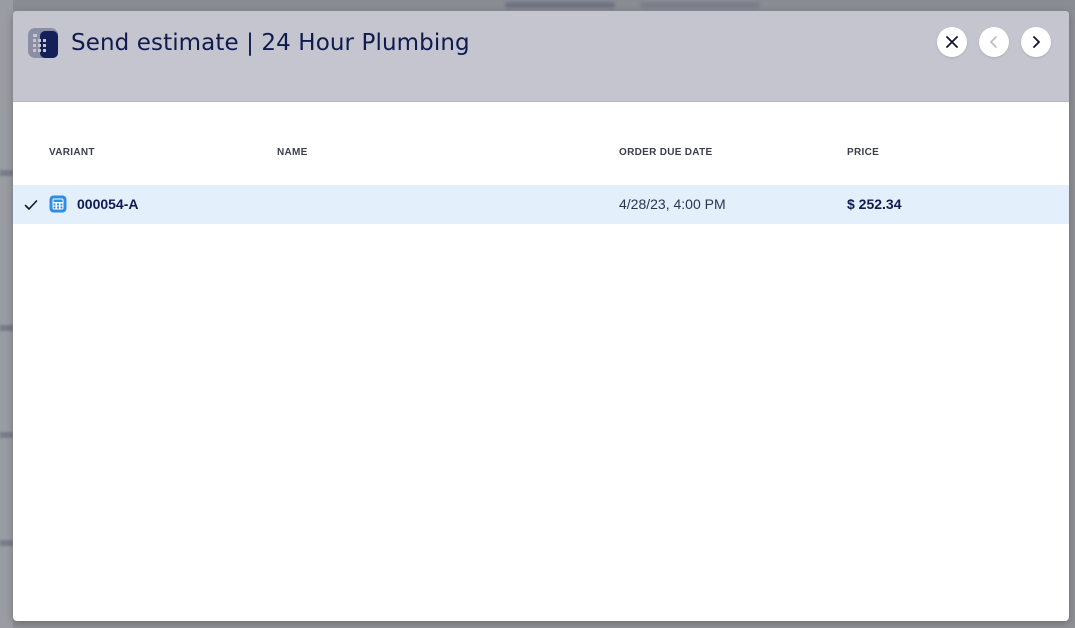 The image size is (1075, 628). Describe the element at coordinates (541, 204) in the screenshot. I see `table-row: 000054-A 4/28/23, 4:00 PM $ 252.34` at that location.